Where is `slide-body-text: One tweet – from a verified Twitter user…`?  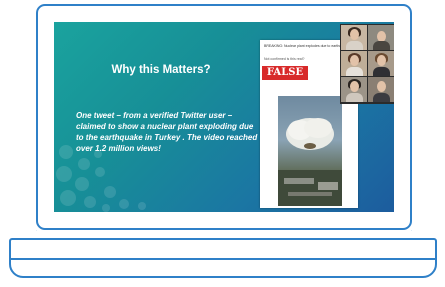
slide-body-text: One tweet – from a verified Twitter user… is located at coordinates (167, 132).